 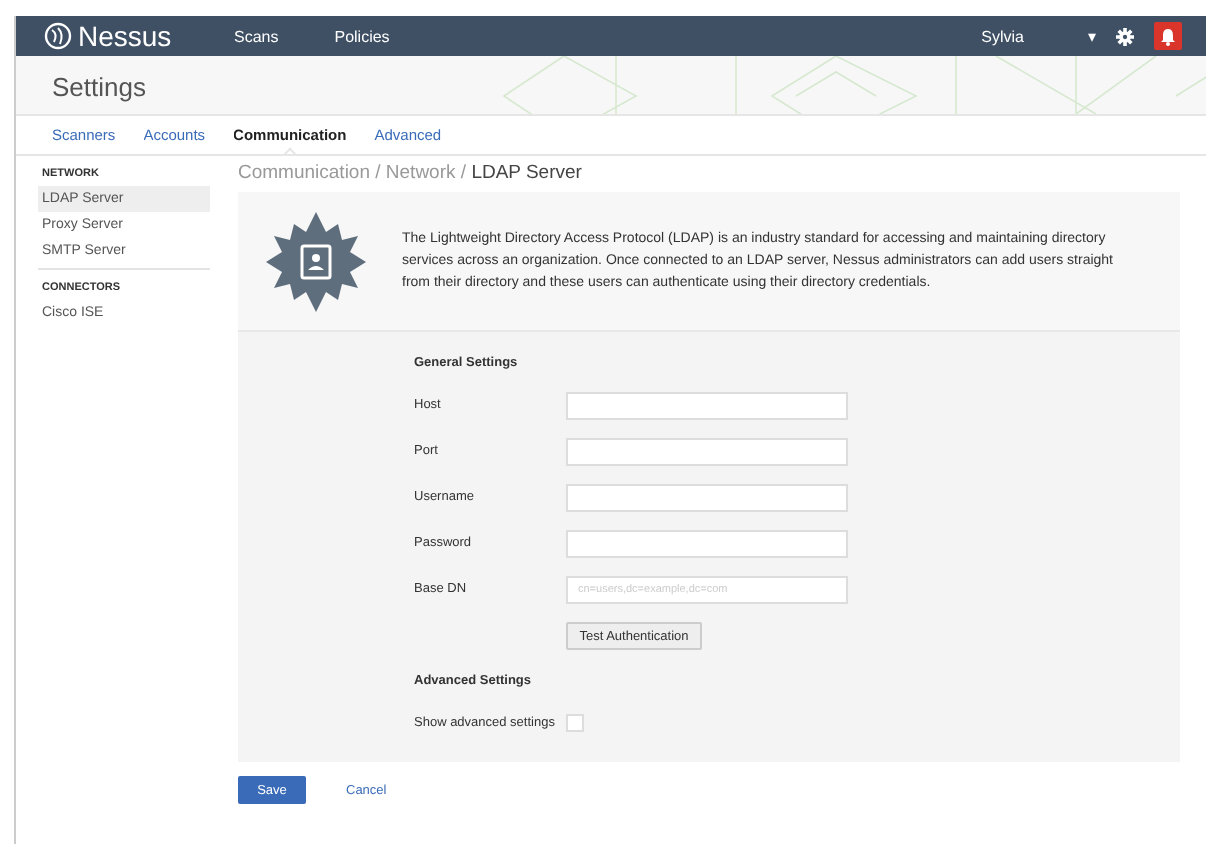 I want to click on puzzle-icon, so click(x=316, y=261).